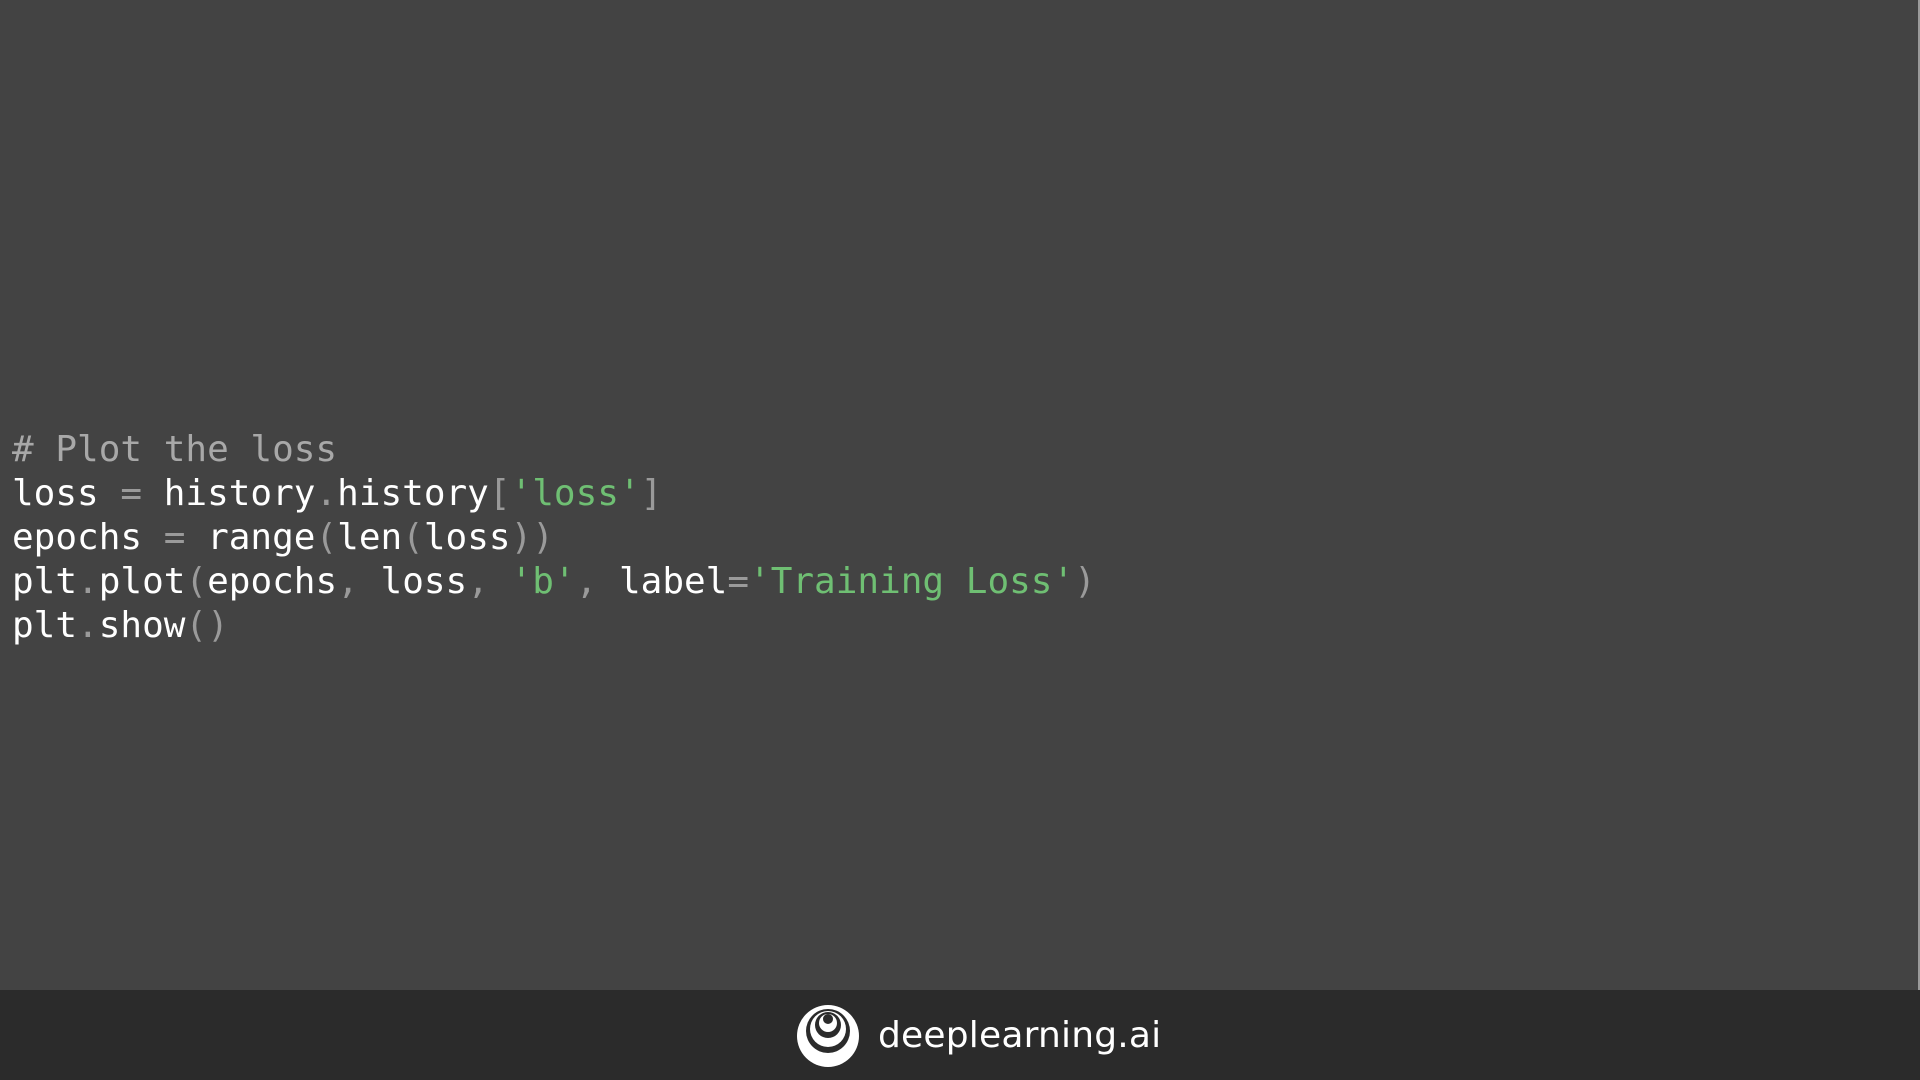 The image size is (1920, 1080). I want to click on brand: deeplearning.ai, so click(978, 1036).